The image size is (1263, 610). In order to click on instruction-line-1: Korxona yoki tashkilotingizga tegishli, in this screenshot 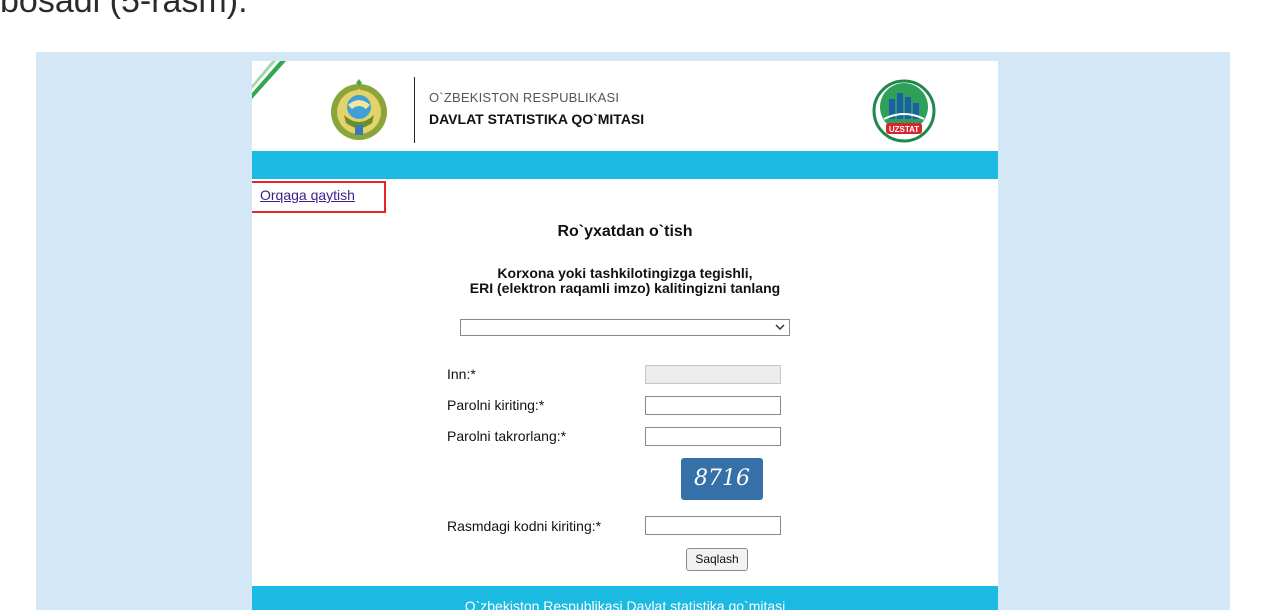, I will do `click(625, 273)`.